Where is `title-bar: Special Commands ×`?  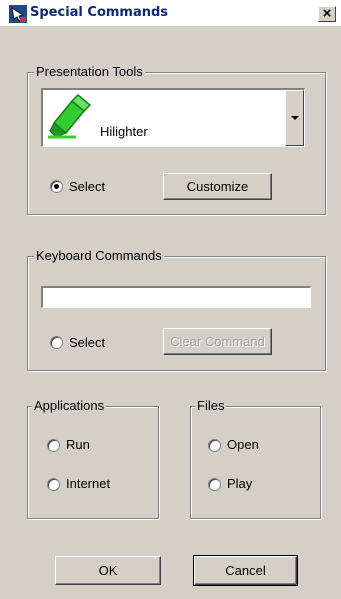 title-bar: Special Commands × is located at coordinates (170, 13).